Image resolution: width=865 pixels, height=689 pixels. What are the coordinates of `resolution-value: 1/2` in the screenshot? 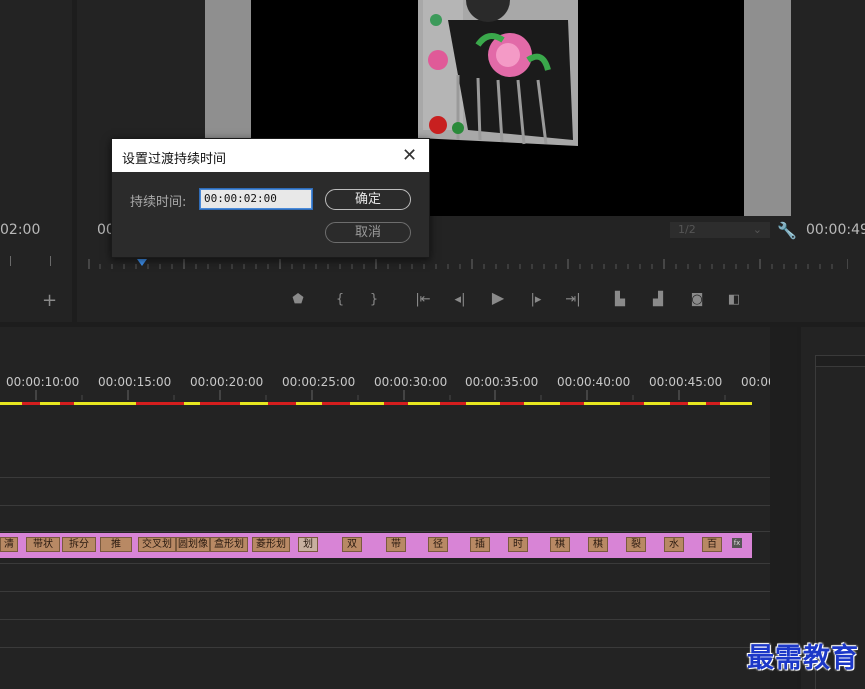 It's located at (687, 229).